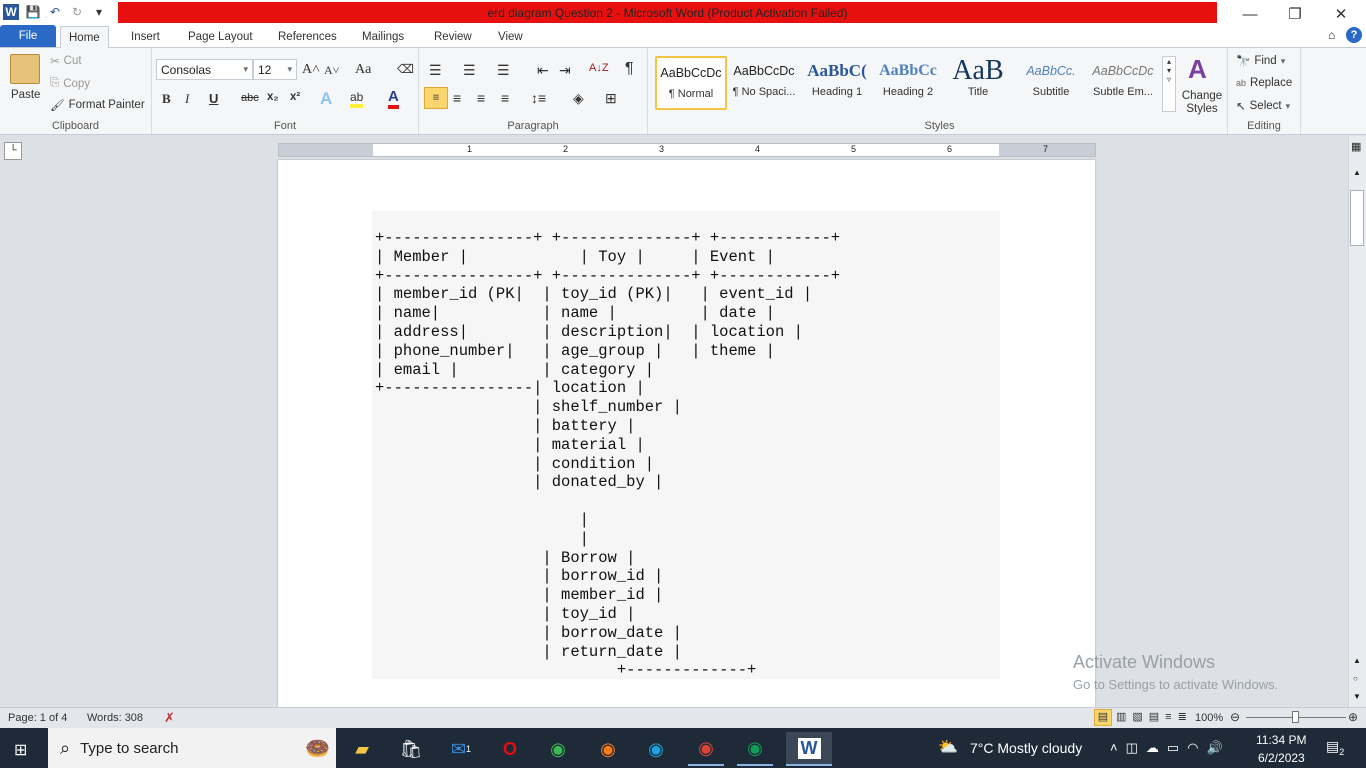 Image resolution: width=1366 pixels, height=768 pixels. Describe the element at coordinates (908, 83) in the screenshot. I see `style-heading-2: AaBbCc Heading 2` at that location.